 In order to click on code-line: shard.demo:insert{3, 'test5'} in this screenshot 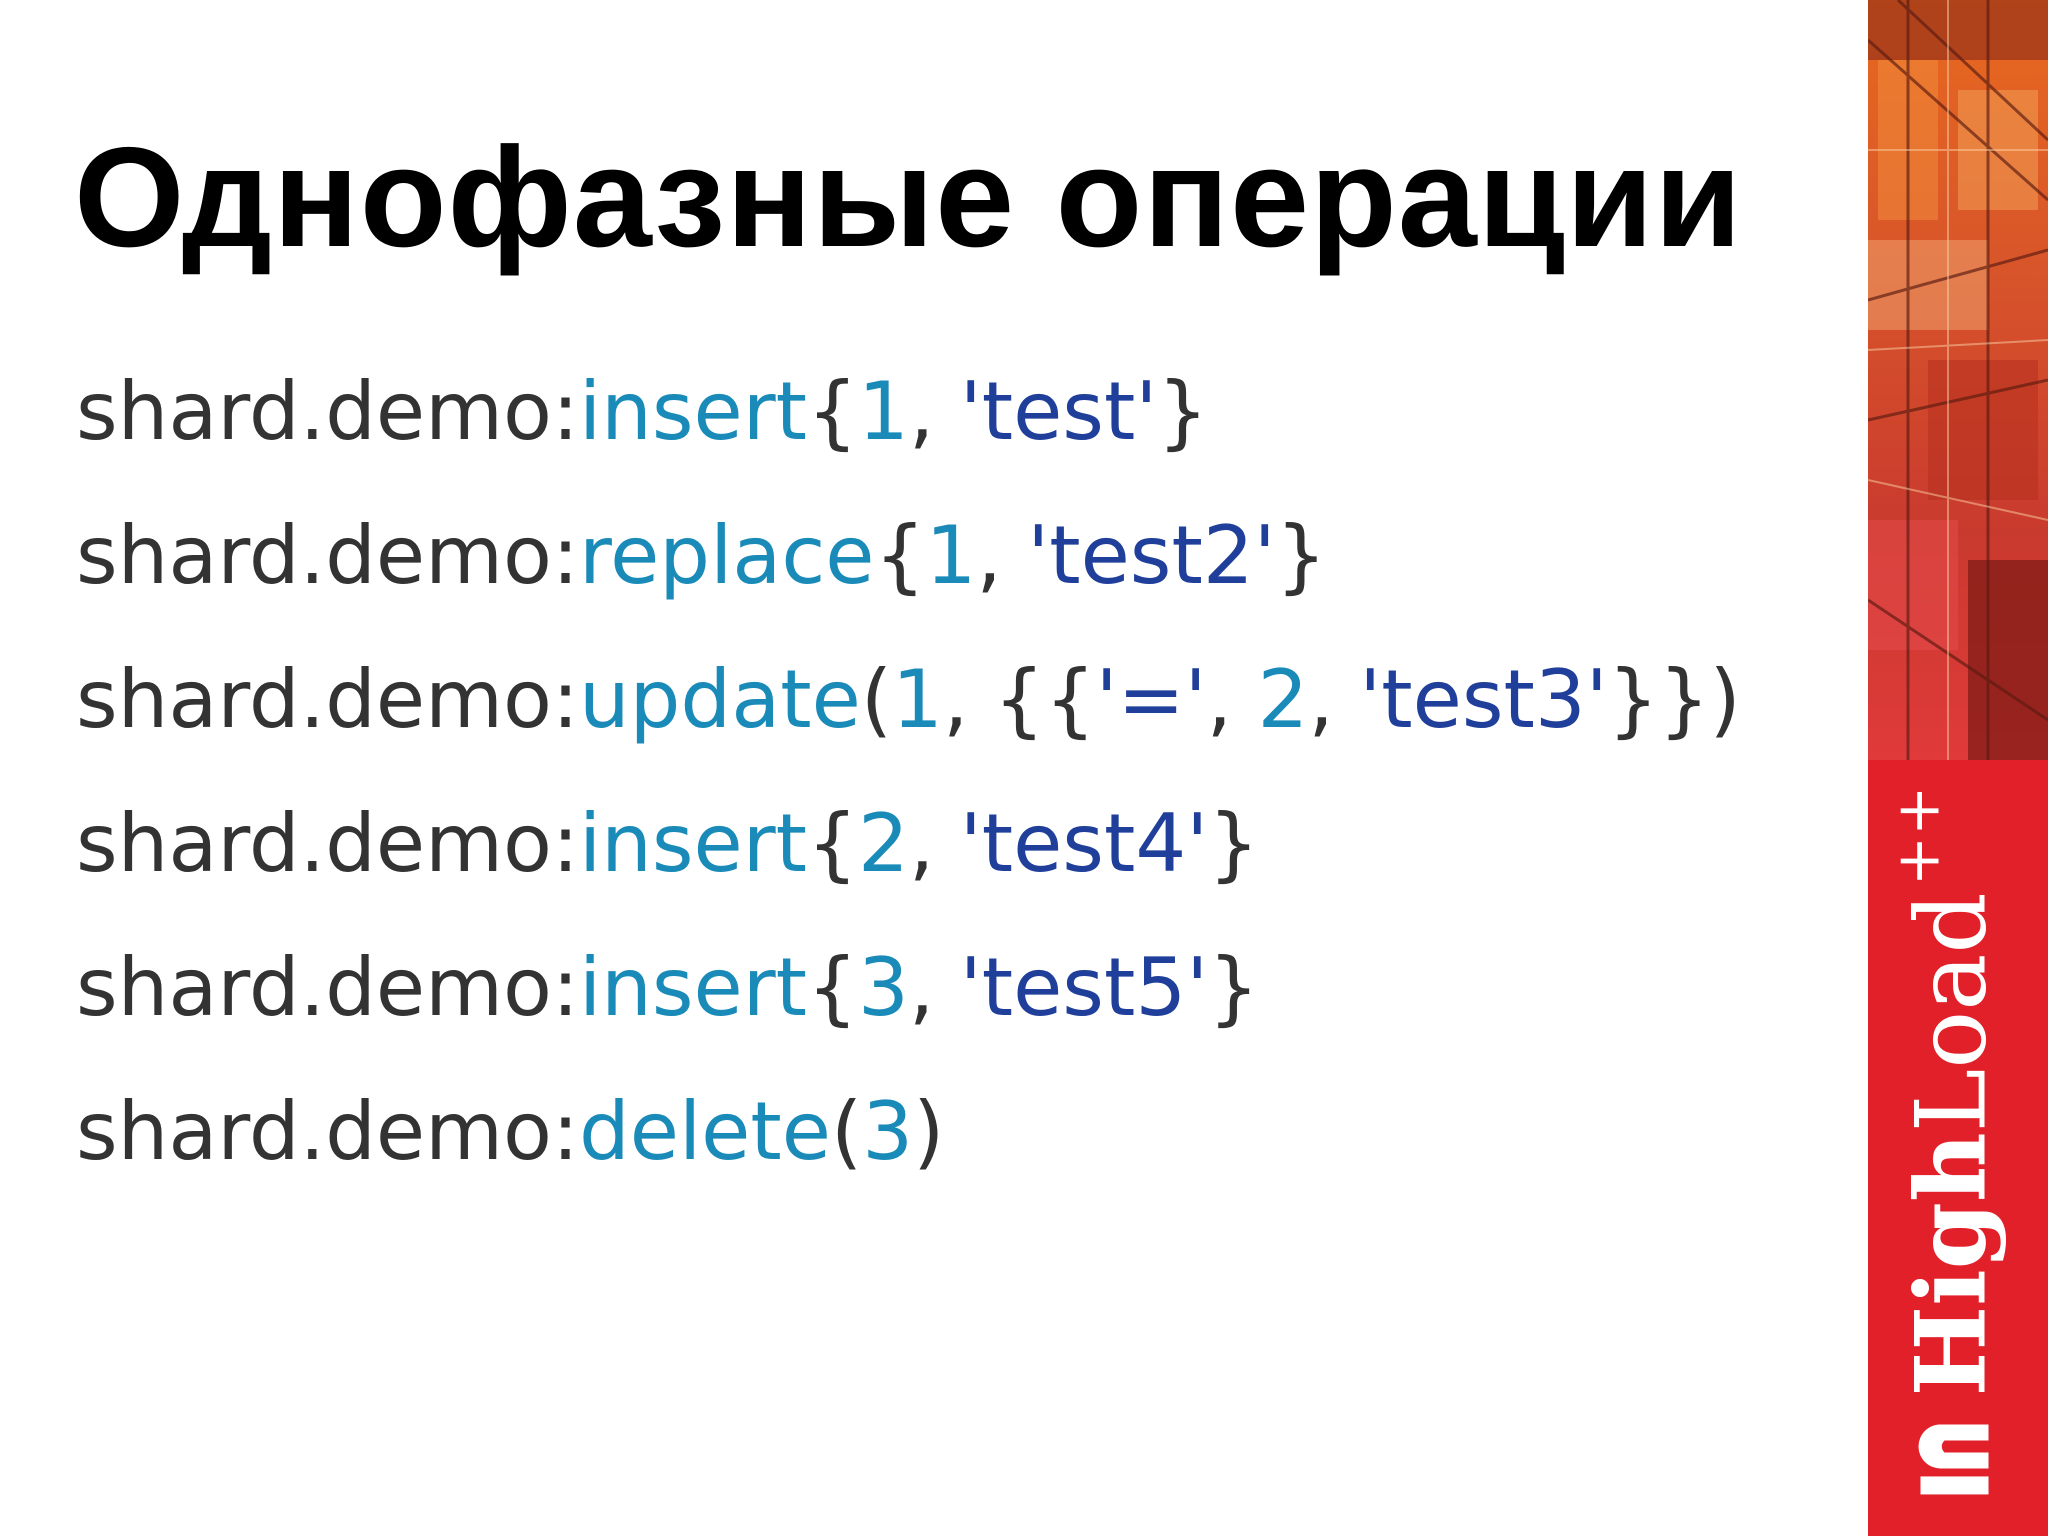, I will do `click(908, 988)`.